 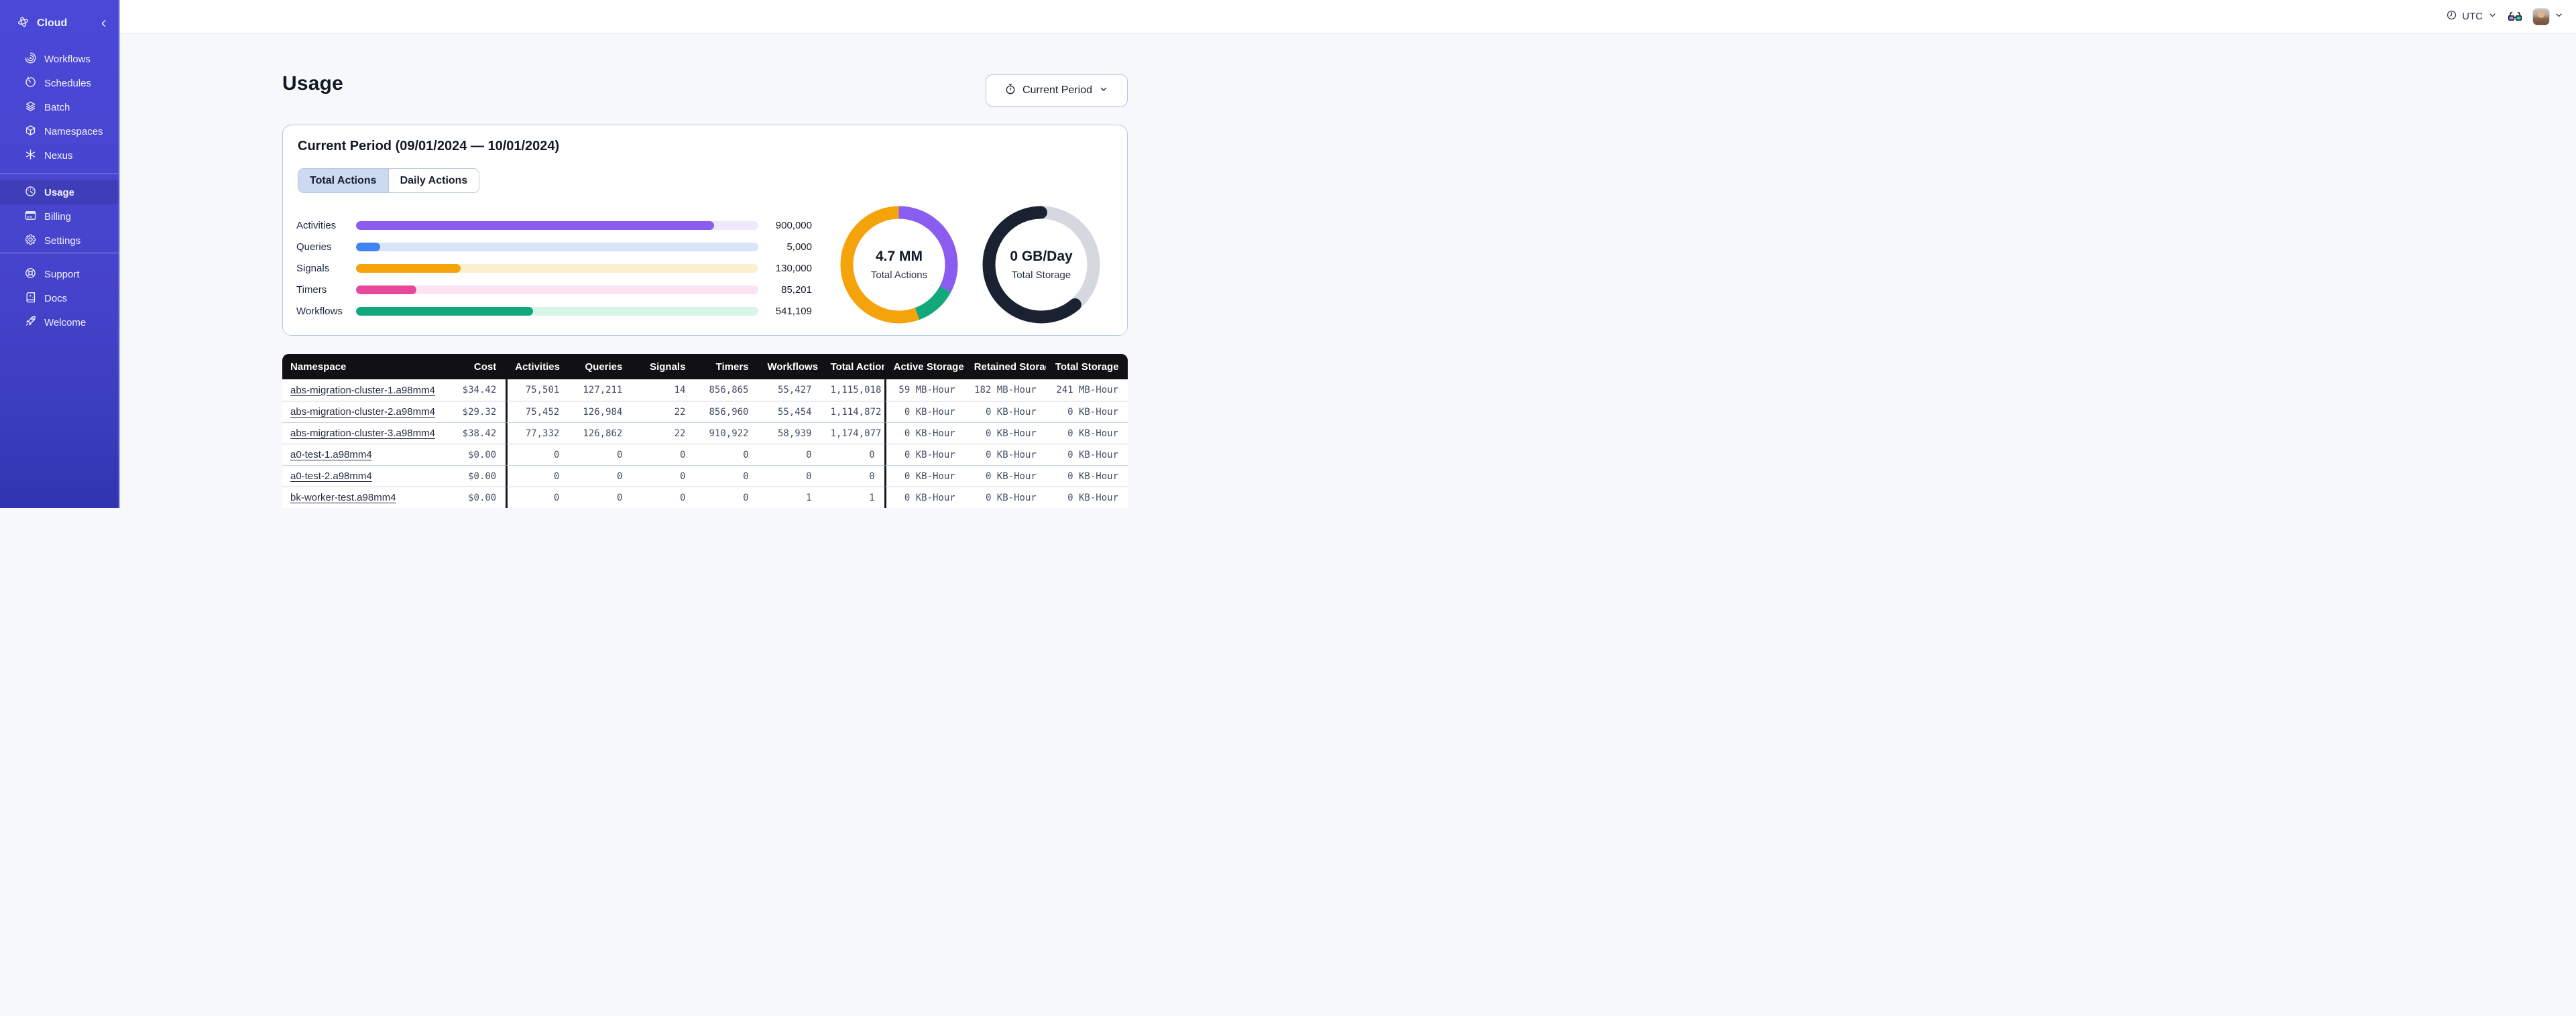 What do you see at coordinates (899, 265) in the screenshot?
I see `total-actions-donut: 4.7 MM Total Actions` at bounding box center [899, 265].